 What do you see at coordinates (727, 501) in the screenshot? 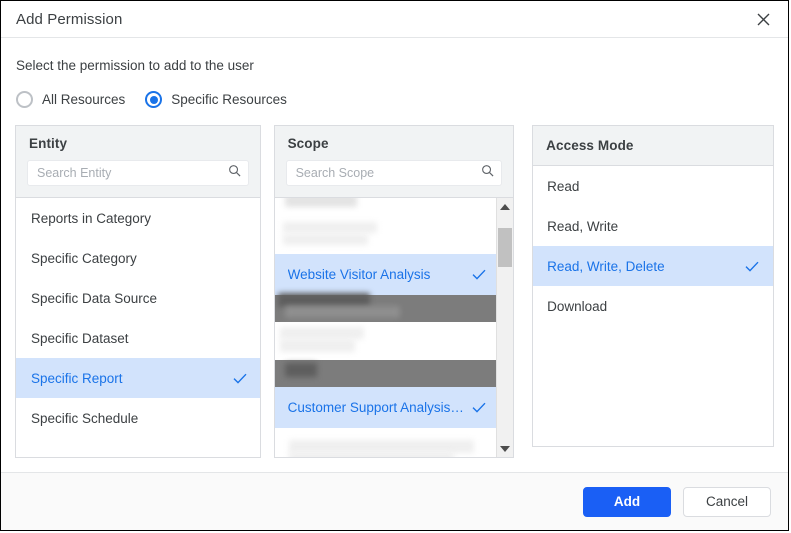
I see `cancel-button: Cancel` at bounding box center [727, 501].